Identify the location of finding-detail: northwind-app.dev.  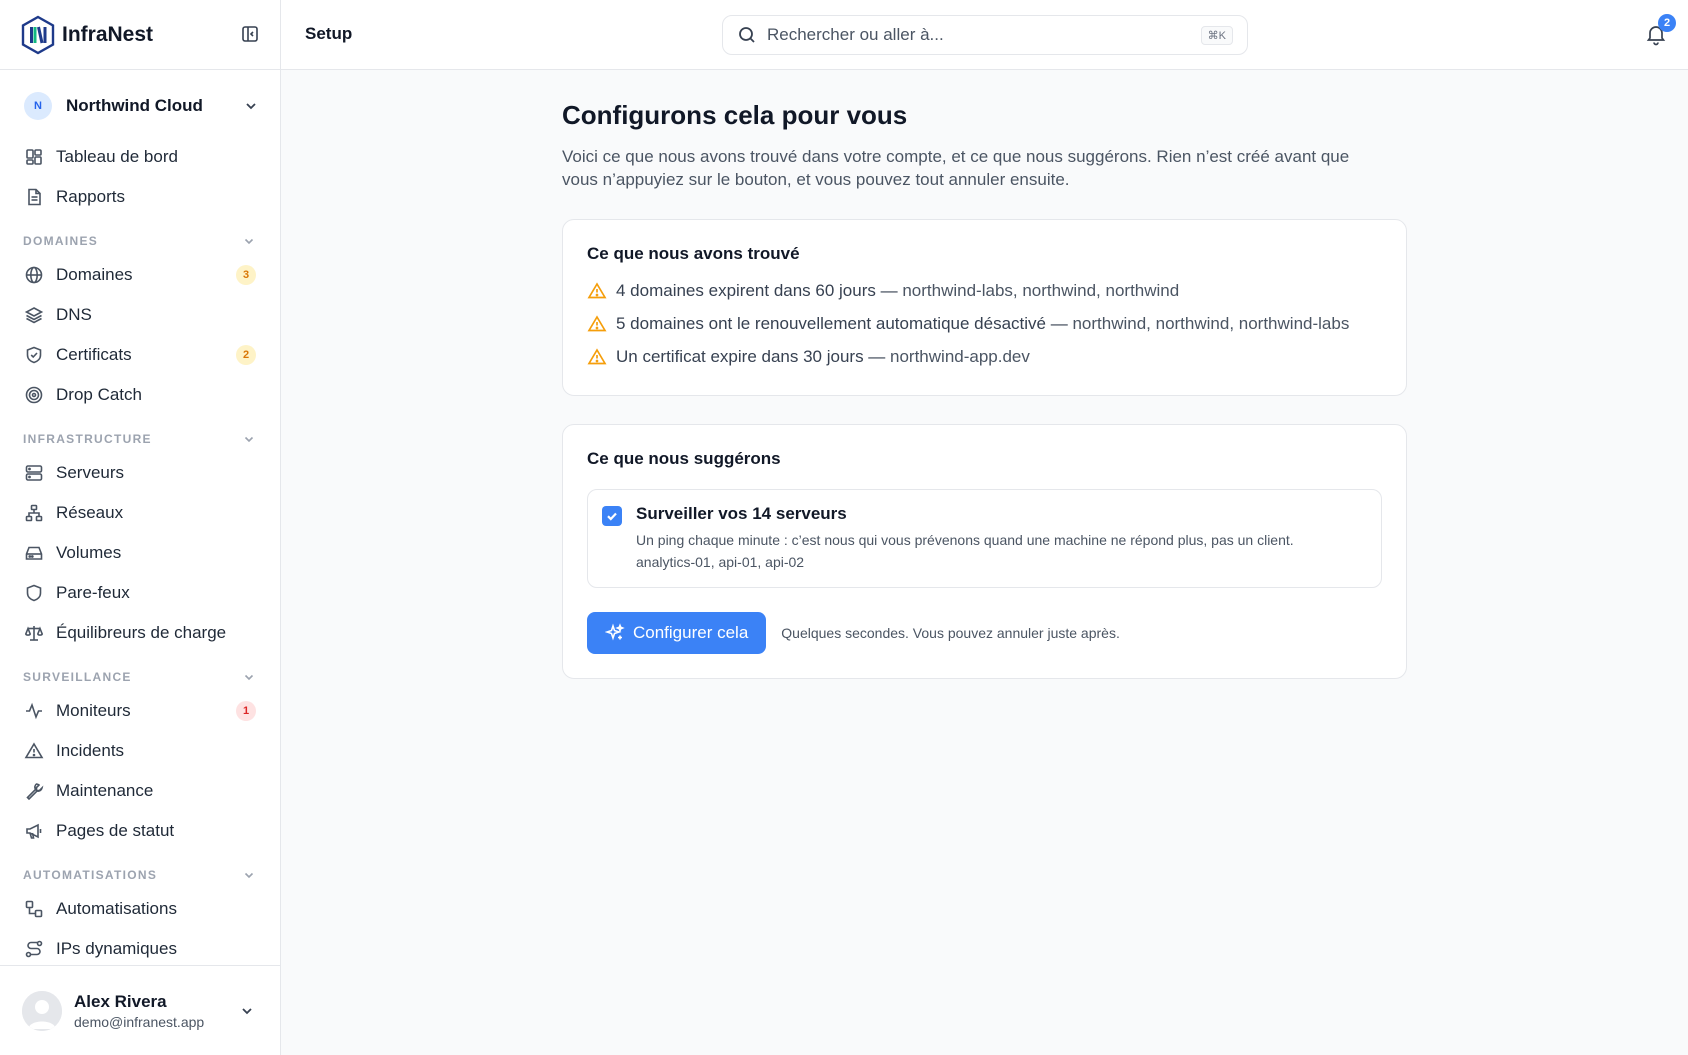
(960, 356).